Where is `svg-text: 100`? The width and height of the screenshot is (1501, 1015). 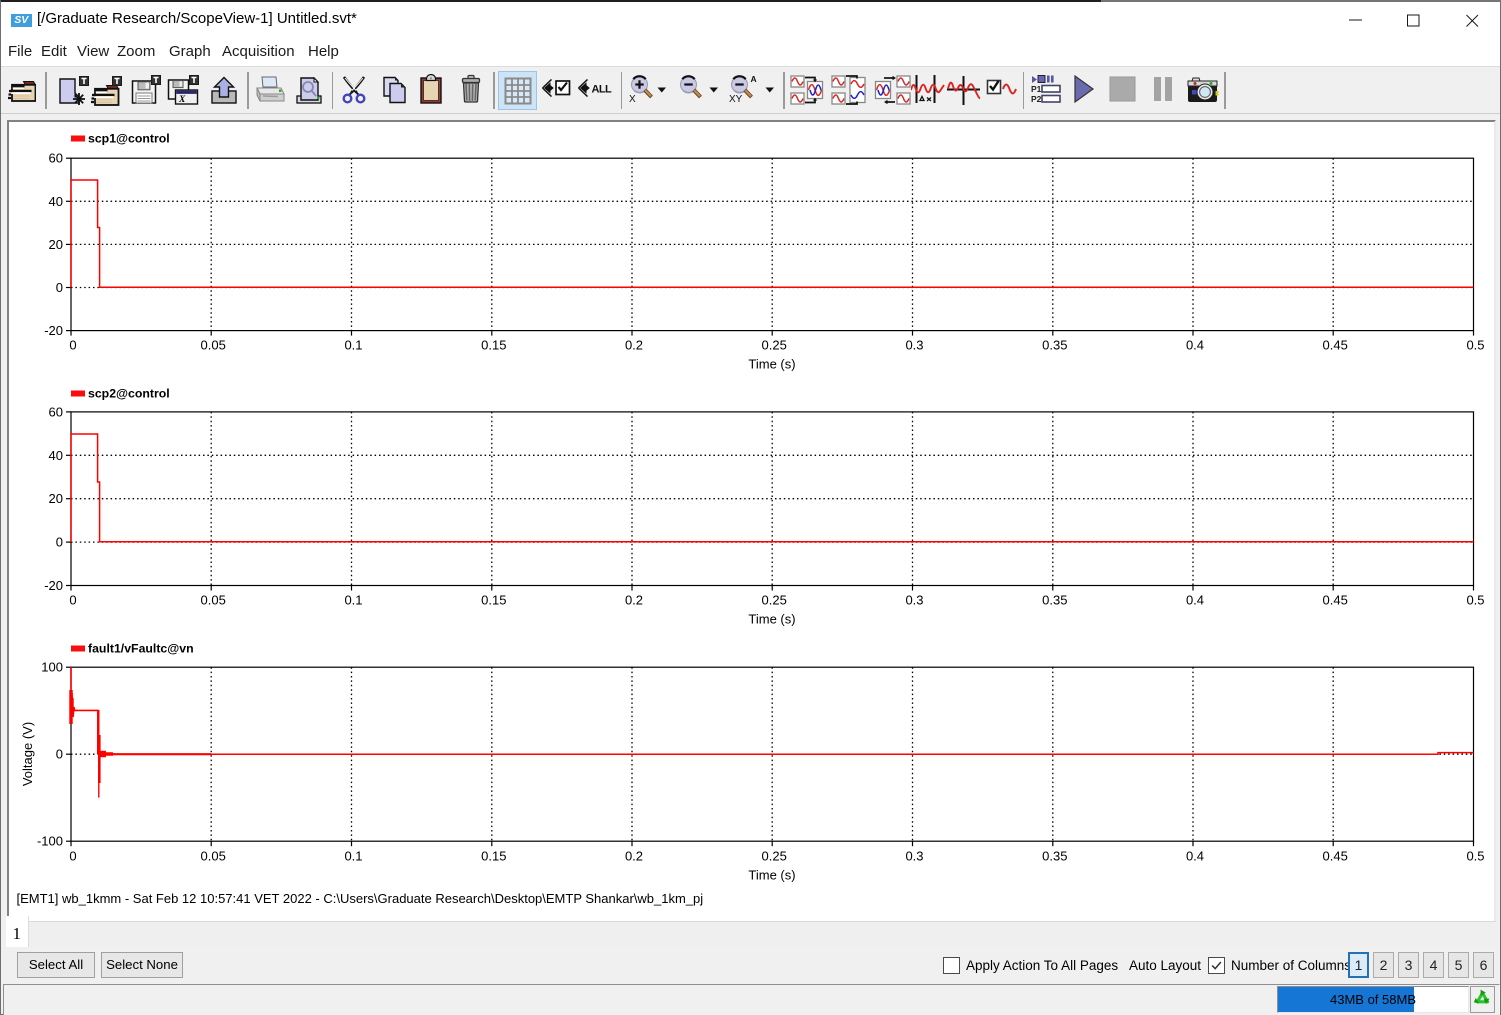
svg-text: 100 is located at coordinates (52, 667).